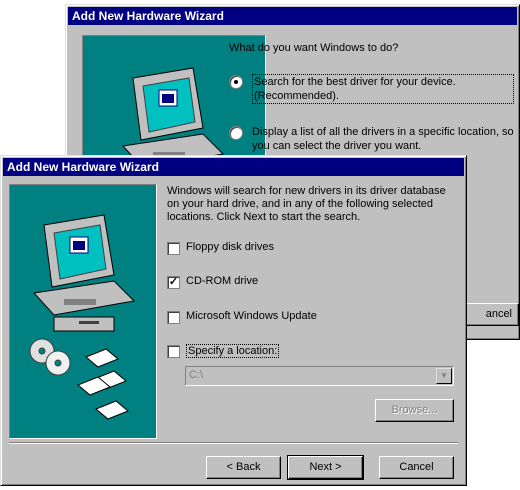 This screenshot has height=490, width=520. What do you see at coordinates (230, 247) in the screenshot?
I see `floppy-label: Floppy disk drives` at bounding box center [230, 247].